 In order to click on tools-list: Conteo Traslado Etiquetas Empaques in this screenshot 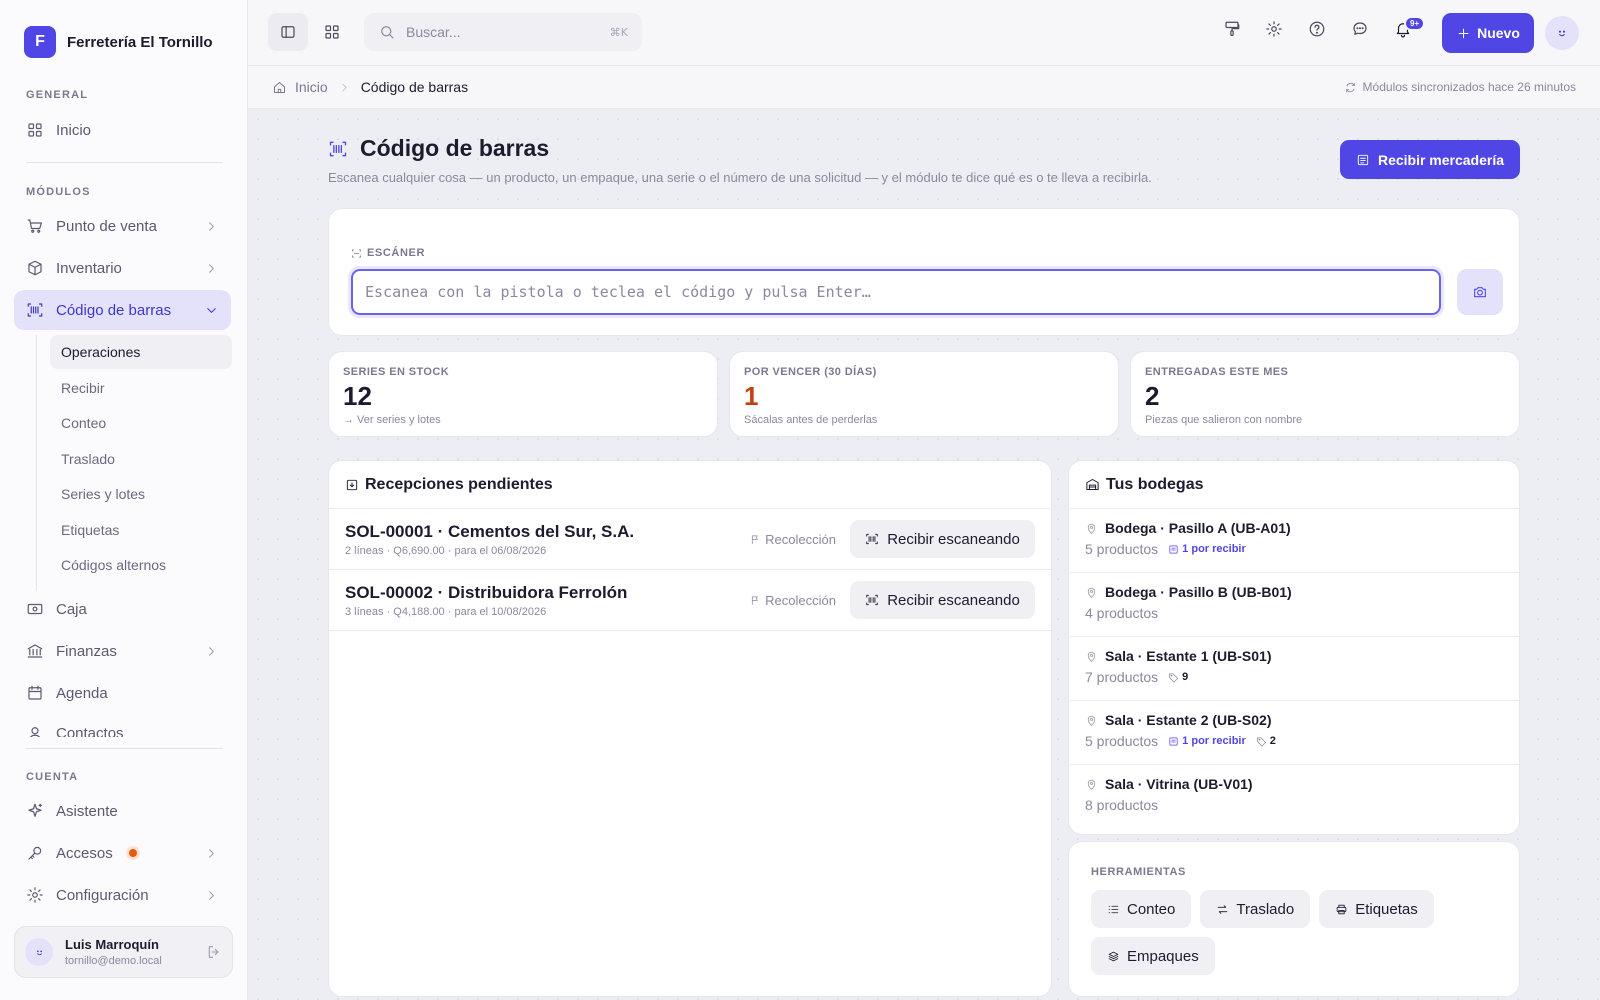, I will do `click(1271, 932)`.